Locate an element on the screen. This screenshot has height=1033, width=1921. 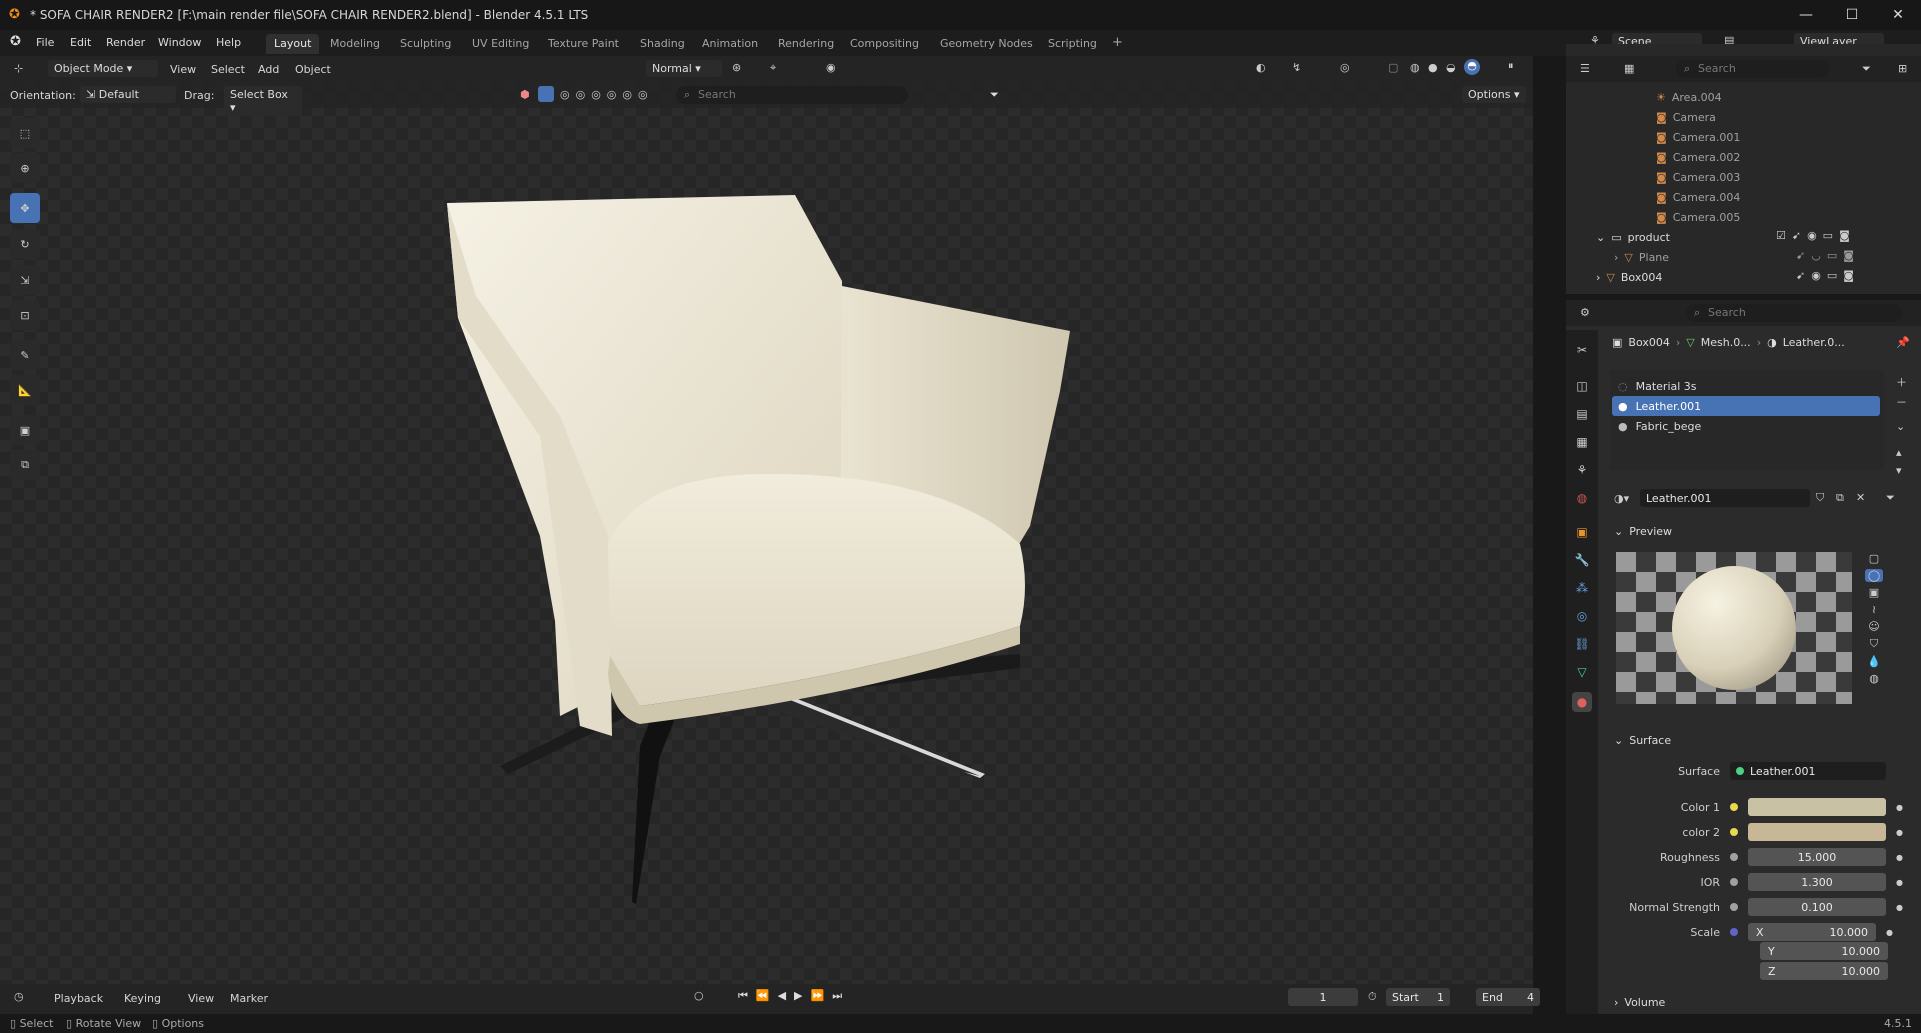
unlink-material-icon: ✕ is located at coordinates (1860, 497).